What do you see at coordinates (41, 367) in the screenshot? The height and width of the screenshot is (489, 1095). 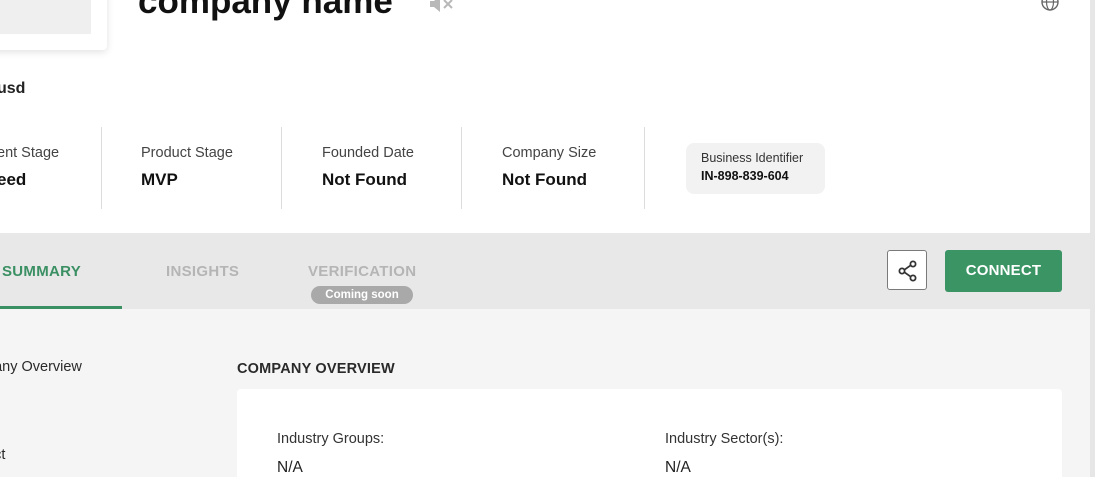 I see `sidebar-item-company-overview: pany Overview` at bounding box center [41, 367].